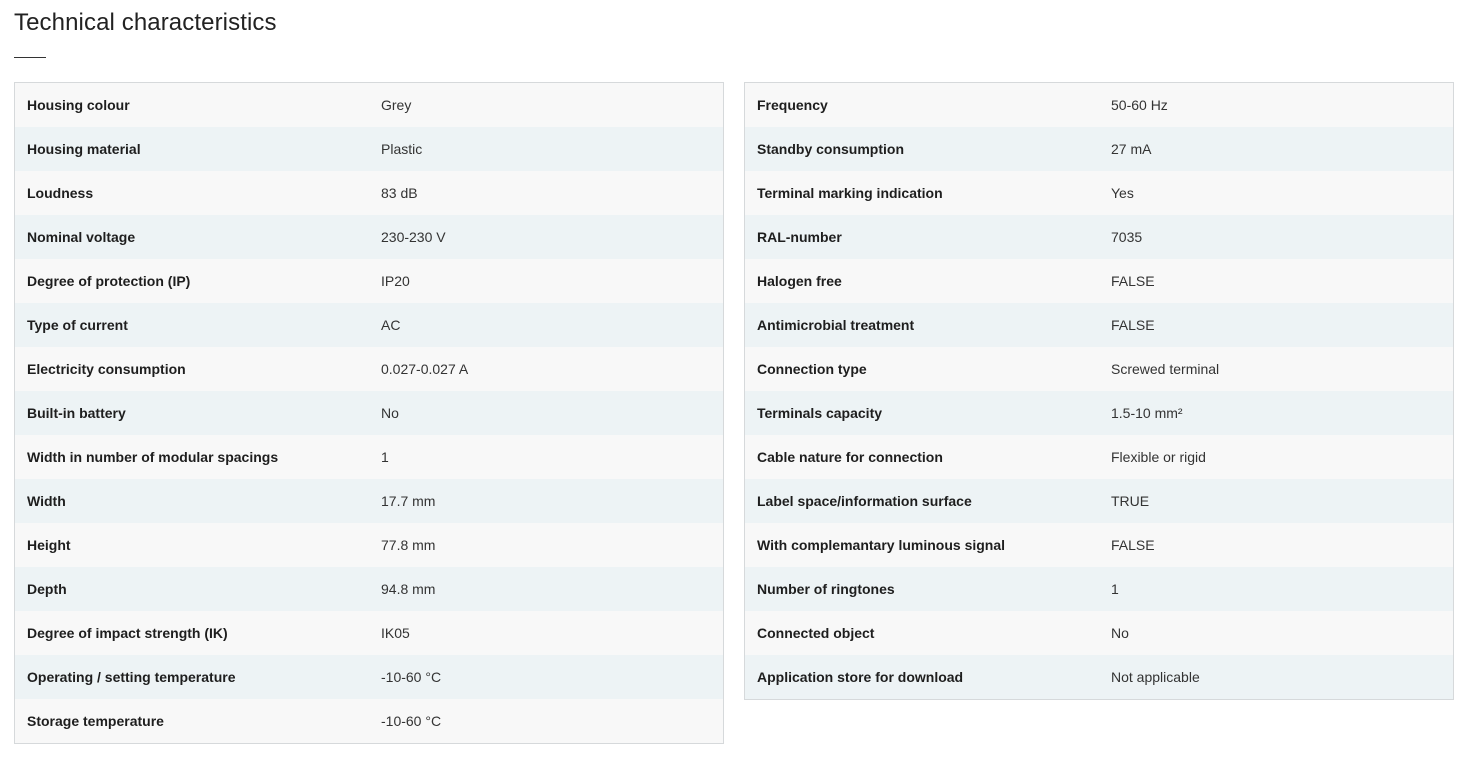 Image resolution: width=1476 pixels, height=757 pixels. Describe the element at coordinates (109, 281) in the screenshot. I see `spec-label: Degree of protection (IP)` at that location.